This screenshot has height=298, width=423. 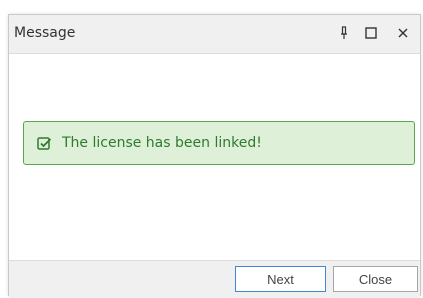 What do you see at coordinates (45, 33) in the screenshot?
I see `dialog-title: Message` at bounding box center [45, 33].